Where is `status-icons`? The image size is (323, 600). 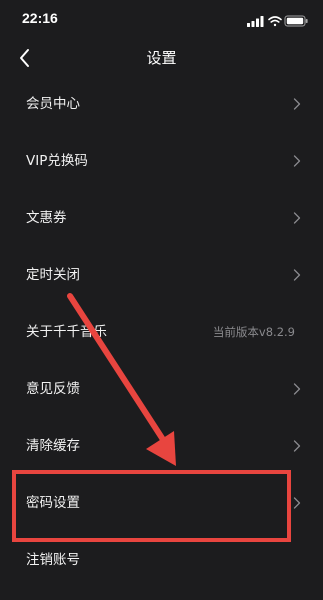 status-icons is located at coordinates (278, 19).